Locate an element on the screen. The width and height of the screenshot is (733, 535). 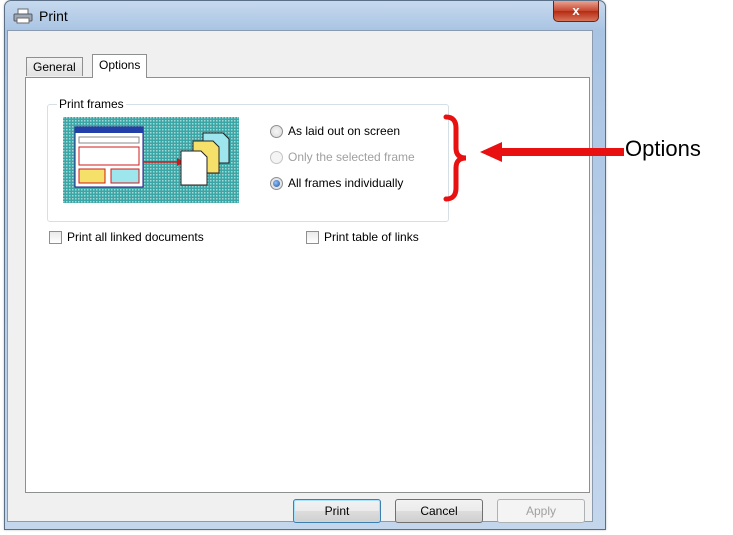
radio-all-frames-individually: All frames individually is located at coordinates (336, 183).